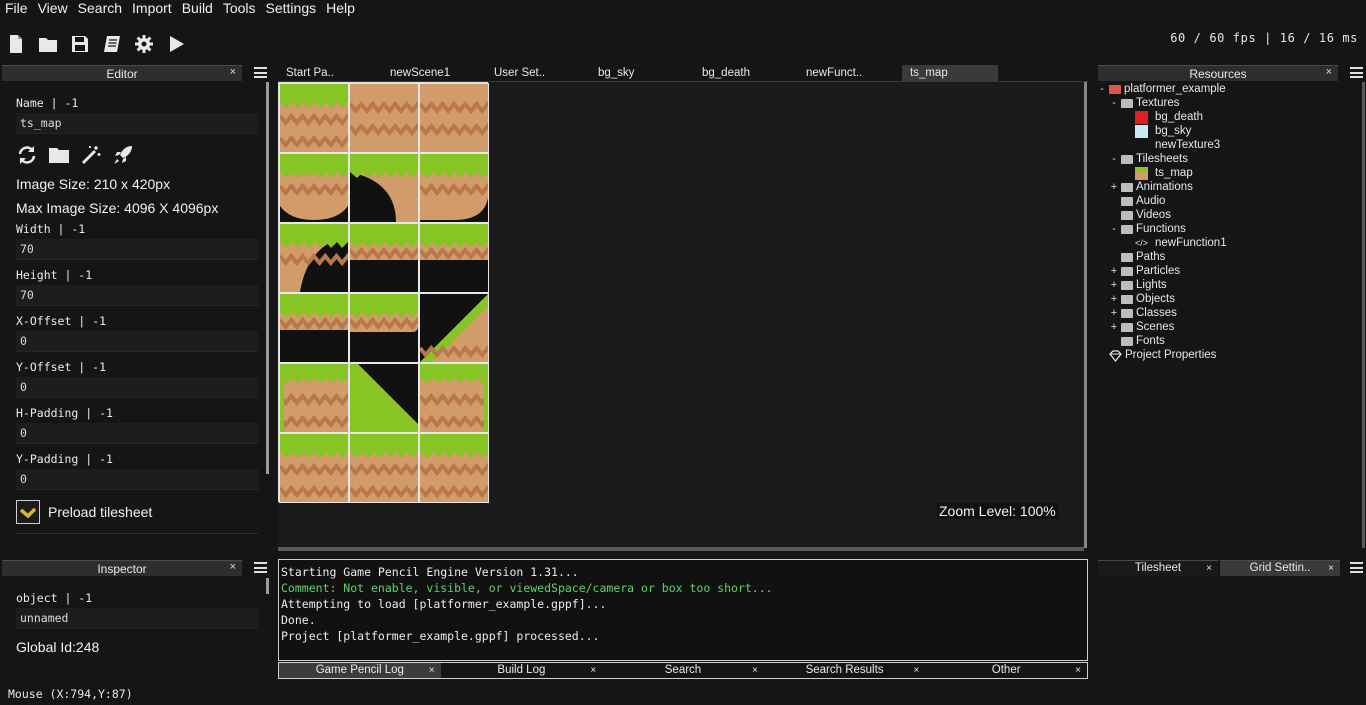 The width and height of the screenshot is (1366, 705). I want to click on menu-tools: Tools, so click(239, 9).